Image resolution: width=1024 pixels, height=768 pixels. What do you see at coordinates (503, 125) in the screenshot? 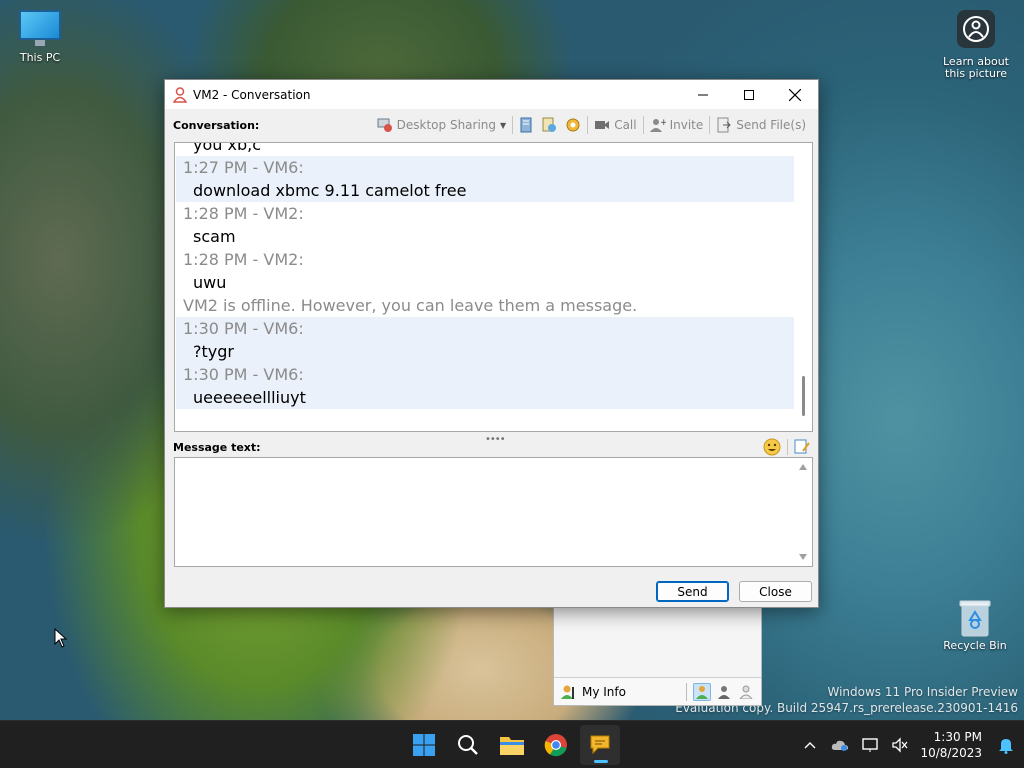
I see `dropdown-caret-icon: ▼` at bounding box center [503, 125].